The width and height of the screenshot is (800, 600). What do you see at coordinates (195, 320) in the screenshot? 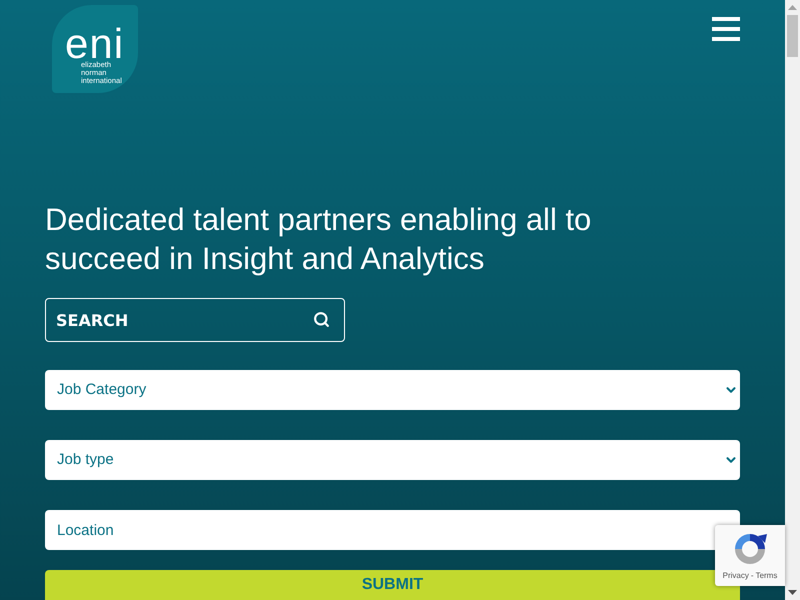
I see `search-field: SEARCH` at bounding box center [195, 320].